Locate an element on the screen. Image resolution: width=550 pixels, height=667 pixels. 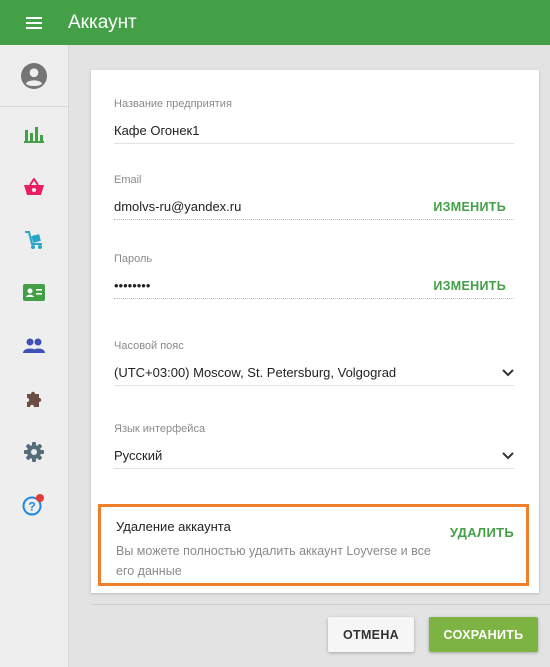
bar-chart-icon is located at coordinates (34, 134).